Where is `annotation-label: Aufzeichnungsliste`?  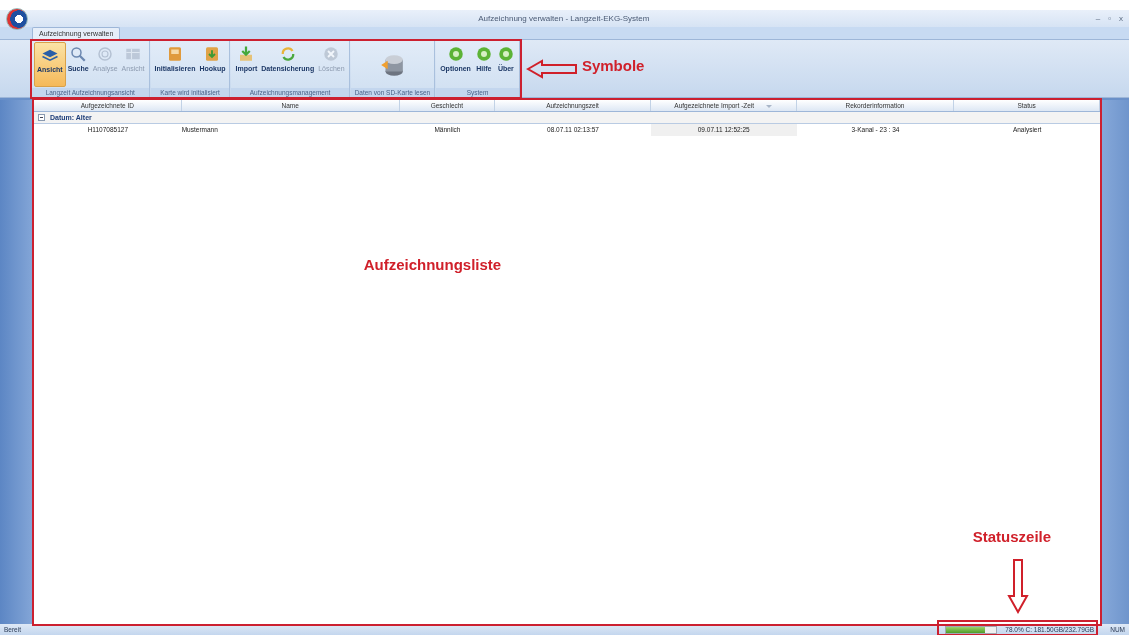
annotation-label: Aufzeichnungsliste is located at coordinates (432, 265).